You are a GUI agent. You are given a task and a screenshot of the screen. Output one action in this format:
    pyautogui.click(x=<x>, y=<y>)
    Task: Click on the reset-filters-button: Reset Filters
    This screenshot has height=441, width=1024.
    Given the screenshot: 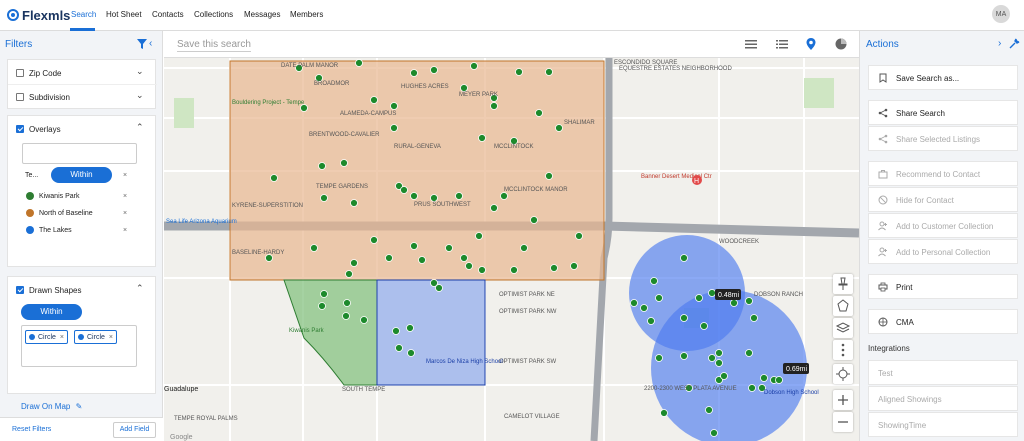 What is the action you would take?
    pyautogui.click(x=31, y=429)
    